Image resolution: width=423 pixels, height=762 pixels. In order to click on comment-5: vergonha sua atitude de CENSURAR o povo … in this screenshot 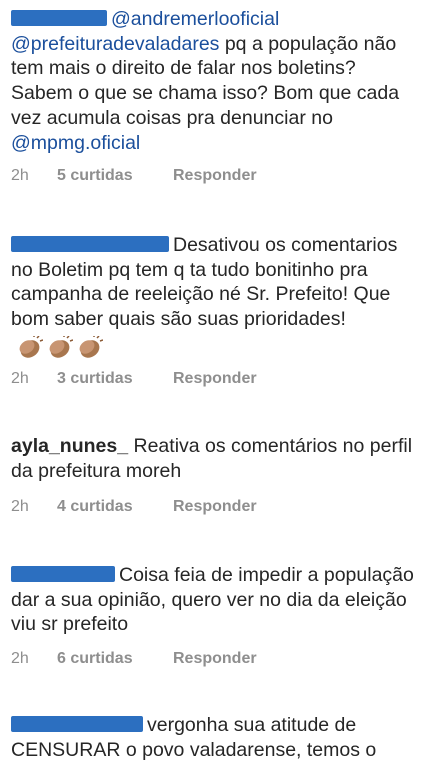, I will do `click(215, 737)`.